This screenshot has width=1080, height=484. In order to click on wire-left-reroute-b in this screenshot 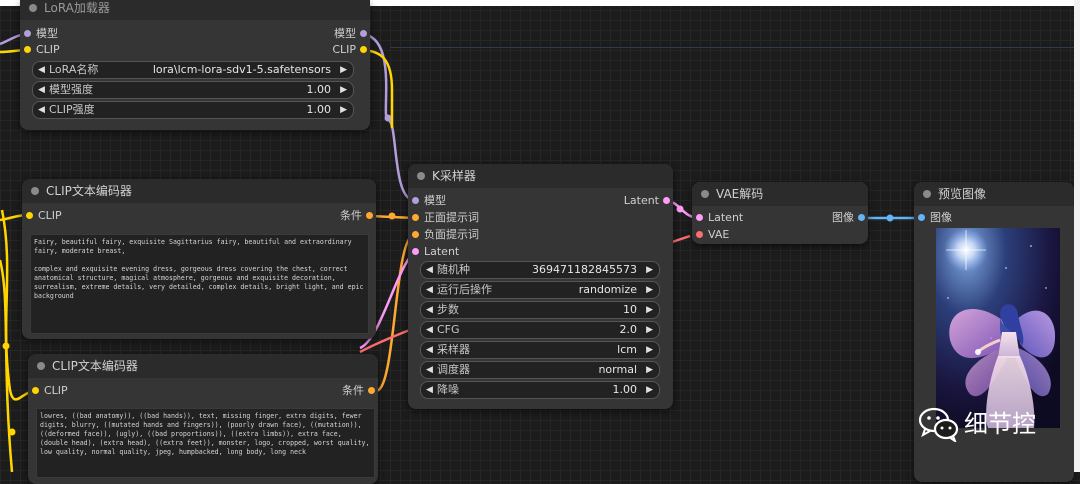, I will do `click(12, 432)`.